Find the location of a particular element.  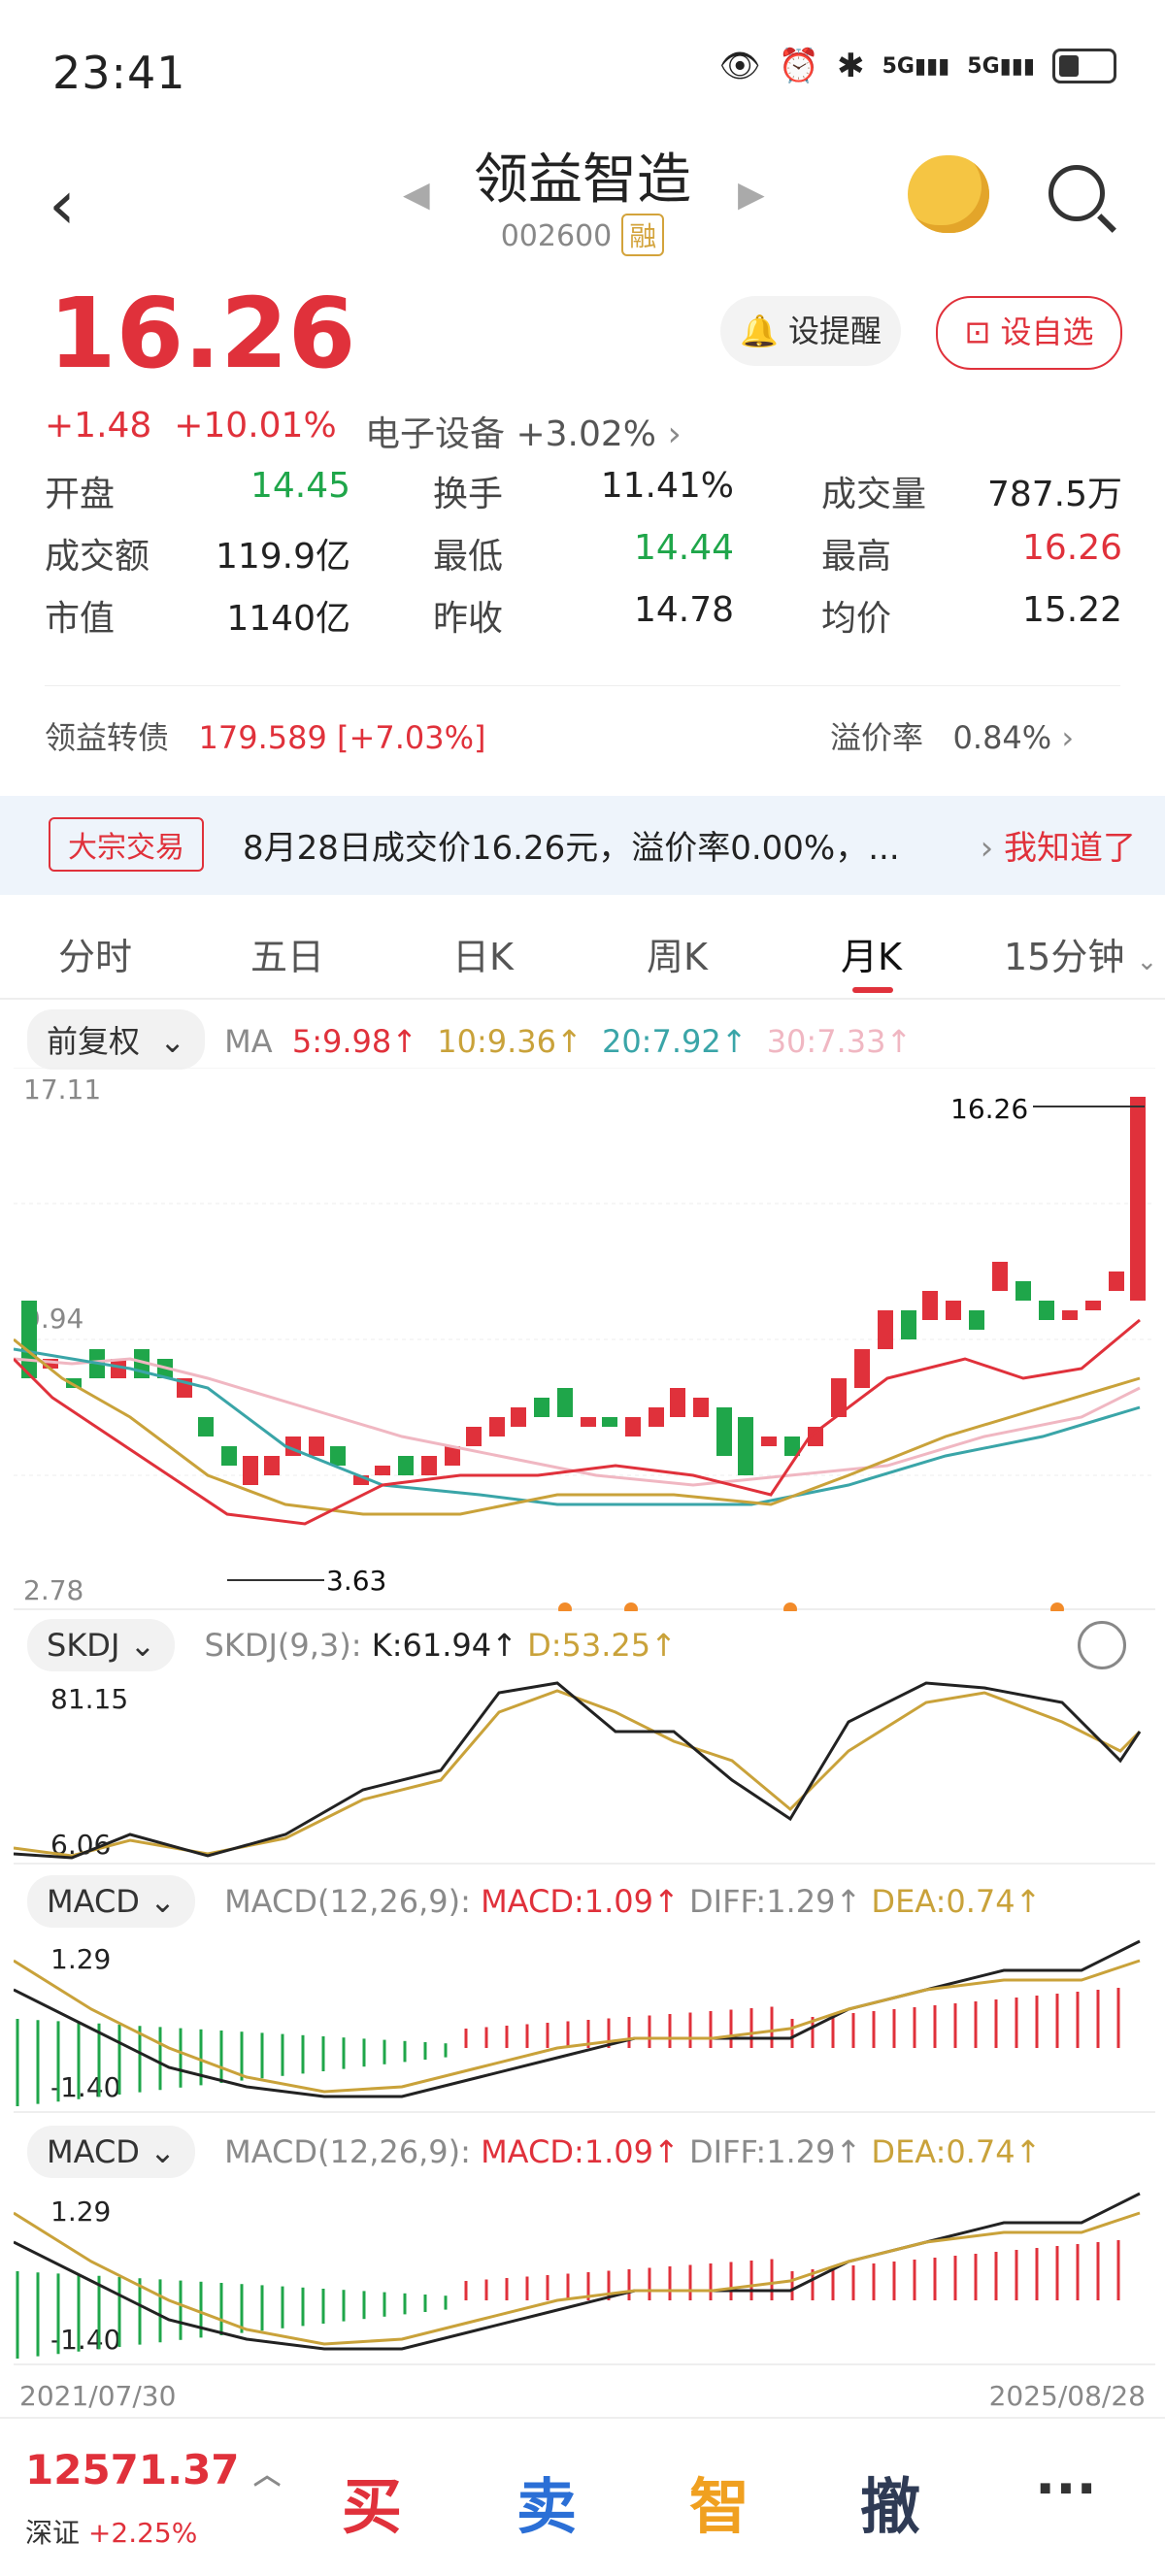

ma5-value: 5:9.98↑ is located at coordinates (354, 1041).